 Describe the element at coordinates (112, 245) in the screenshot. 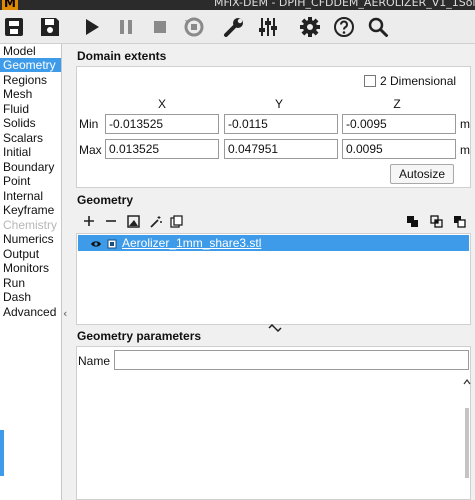

I see `stl-file-icon` at that location.